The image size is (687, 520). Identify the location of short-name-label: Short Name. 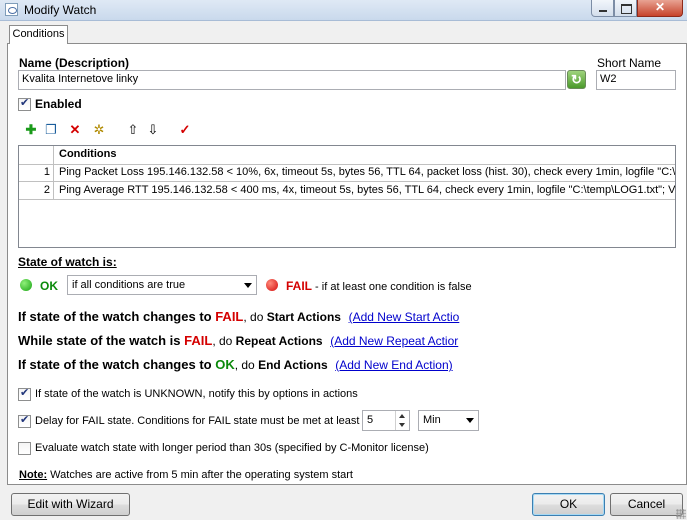
(629, 63).